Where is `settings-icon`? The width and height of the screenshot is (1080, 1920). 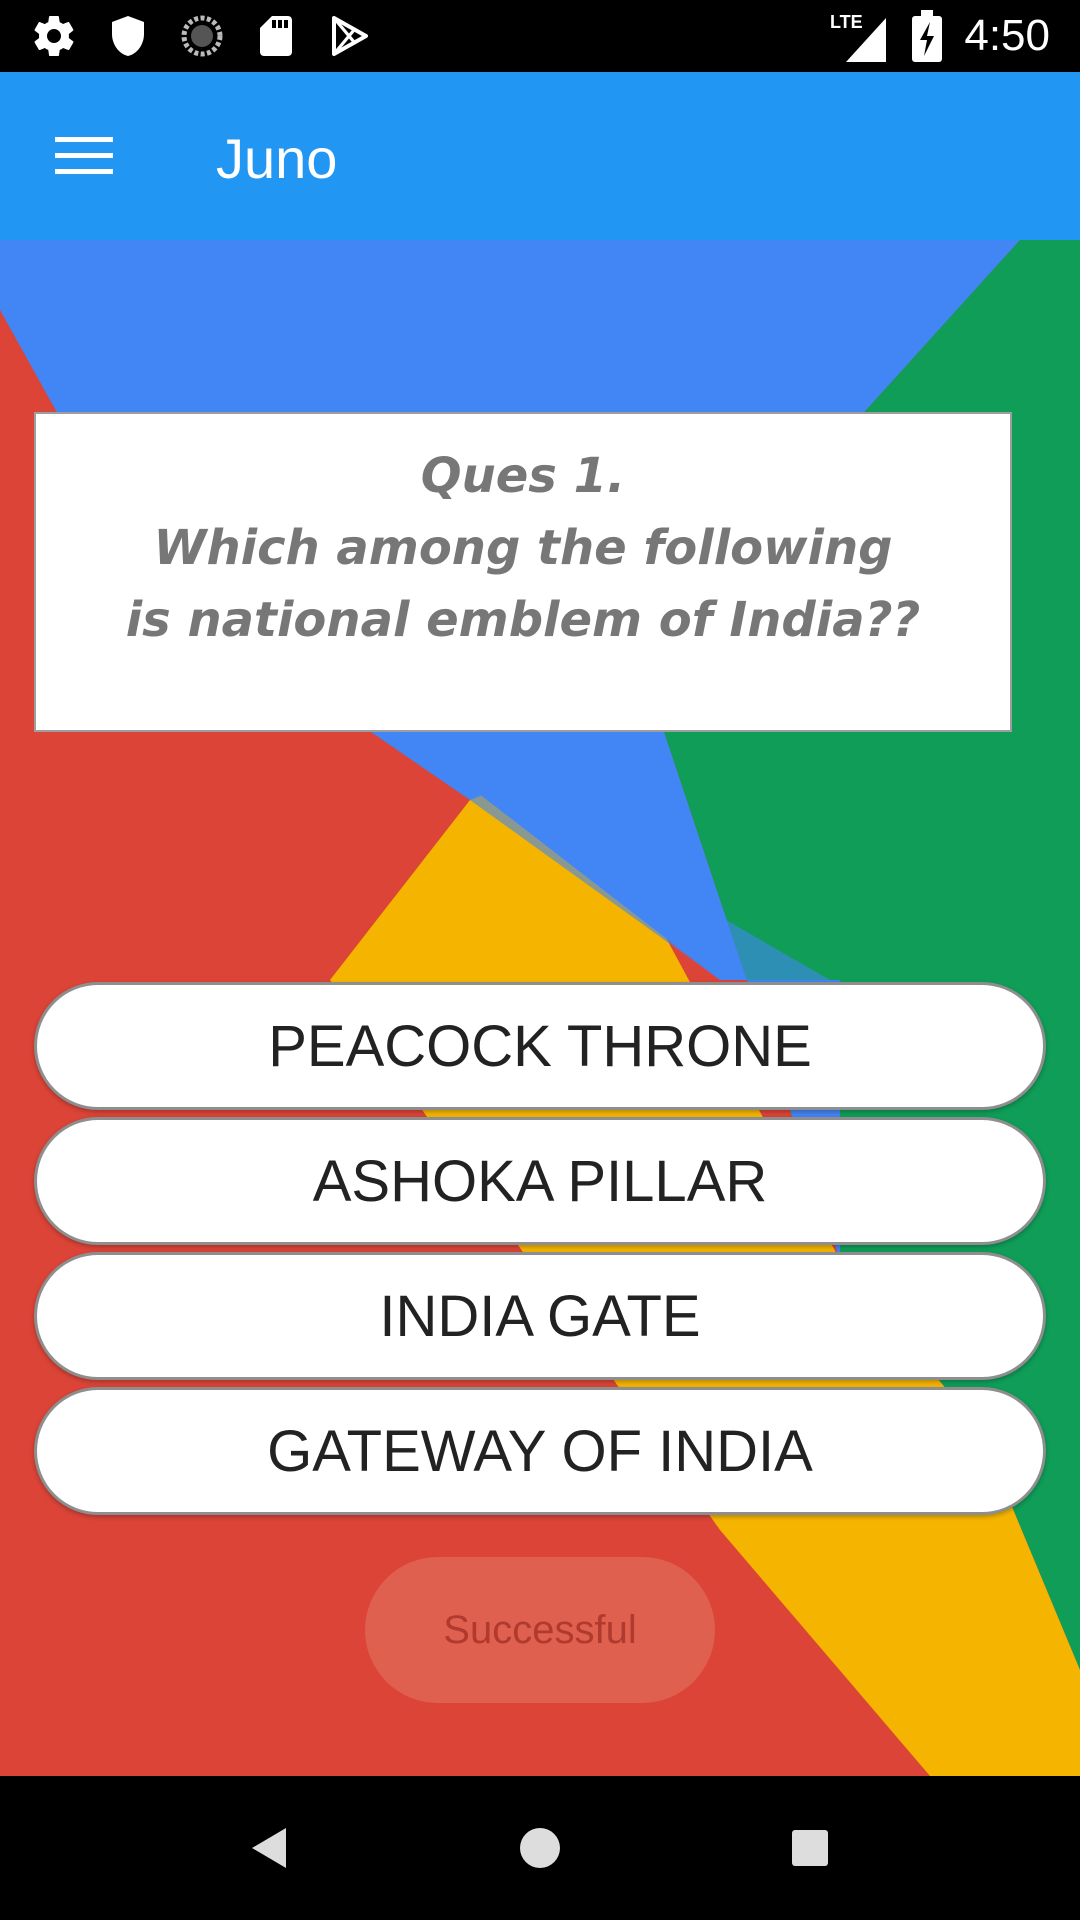
settings-icon is located at coordinates (54, 36).